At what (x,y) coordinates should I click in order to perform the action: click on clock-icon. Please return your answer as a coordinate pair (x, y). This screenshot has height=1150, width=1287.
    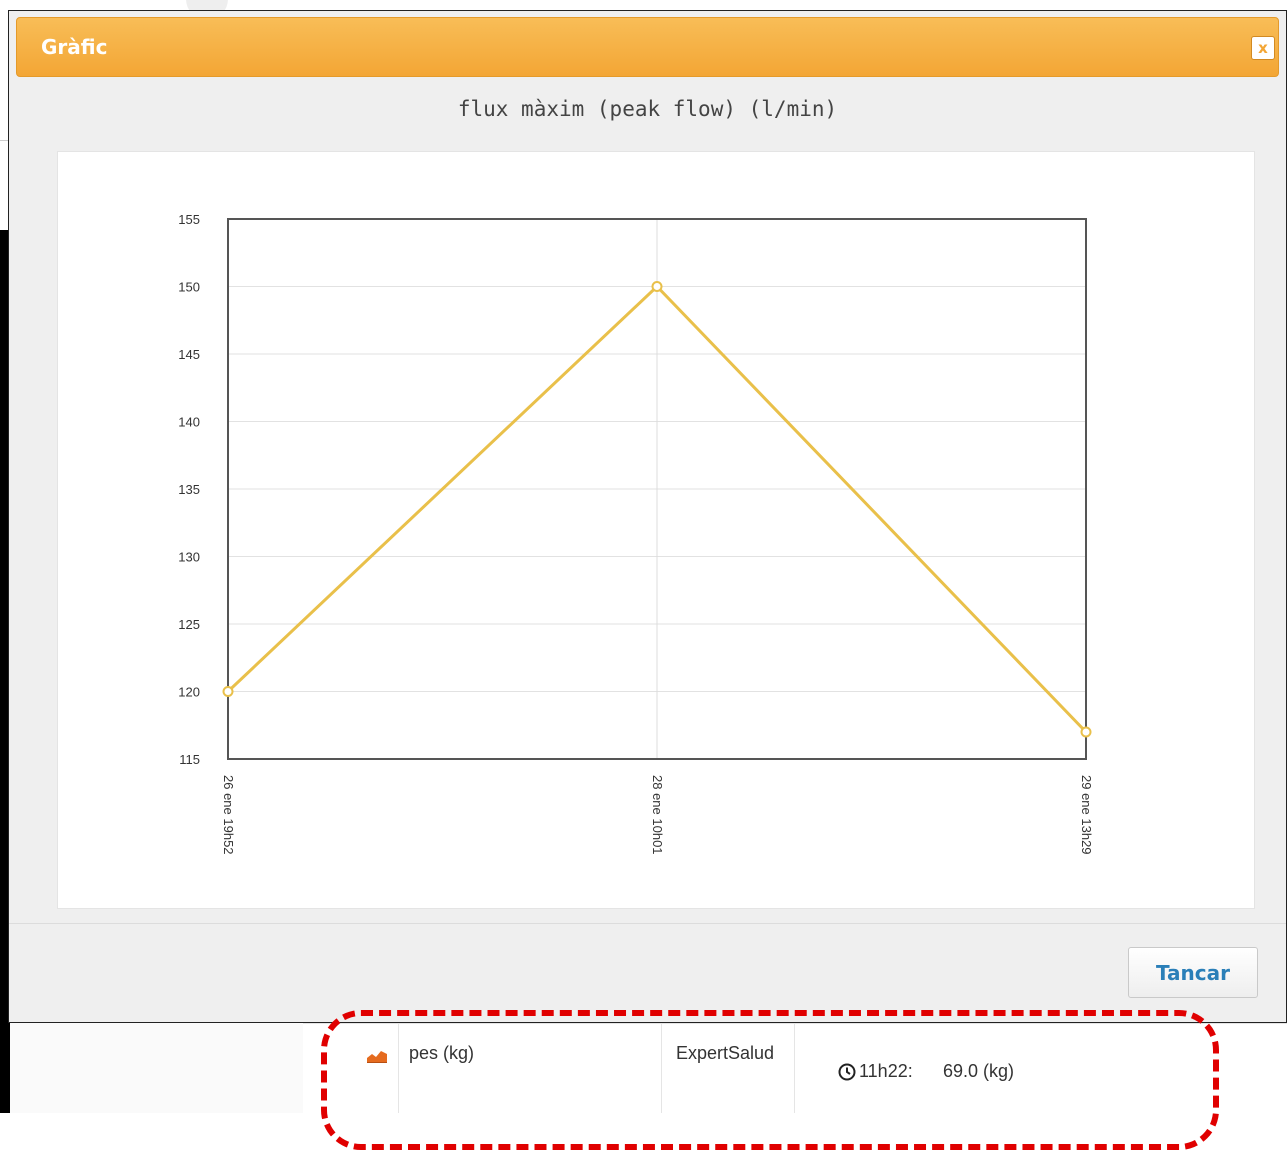
    Looking at the image, I should click on (847, 1072).